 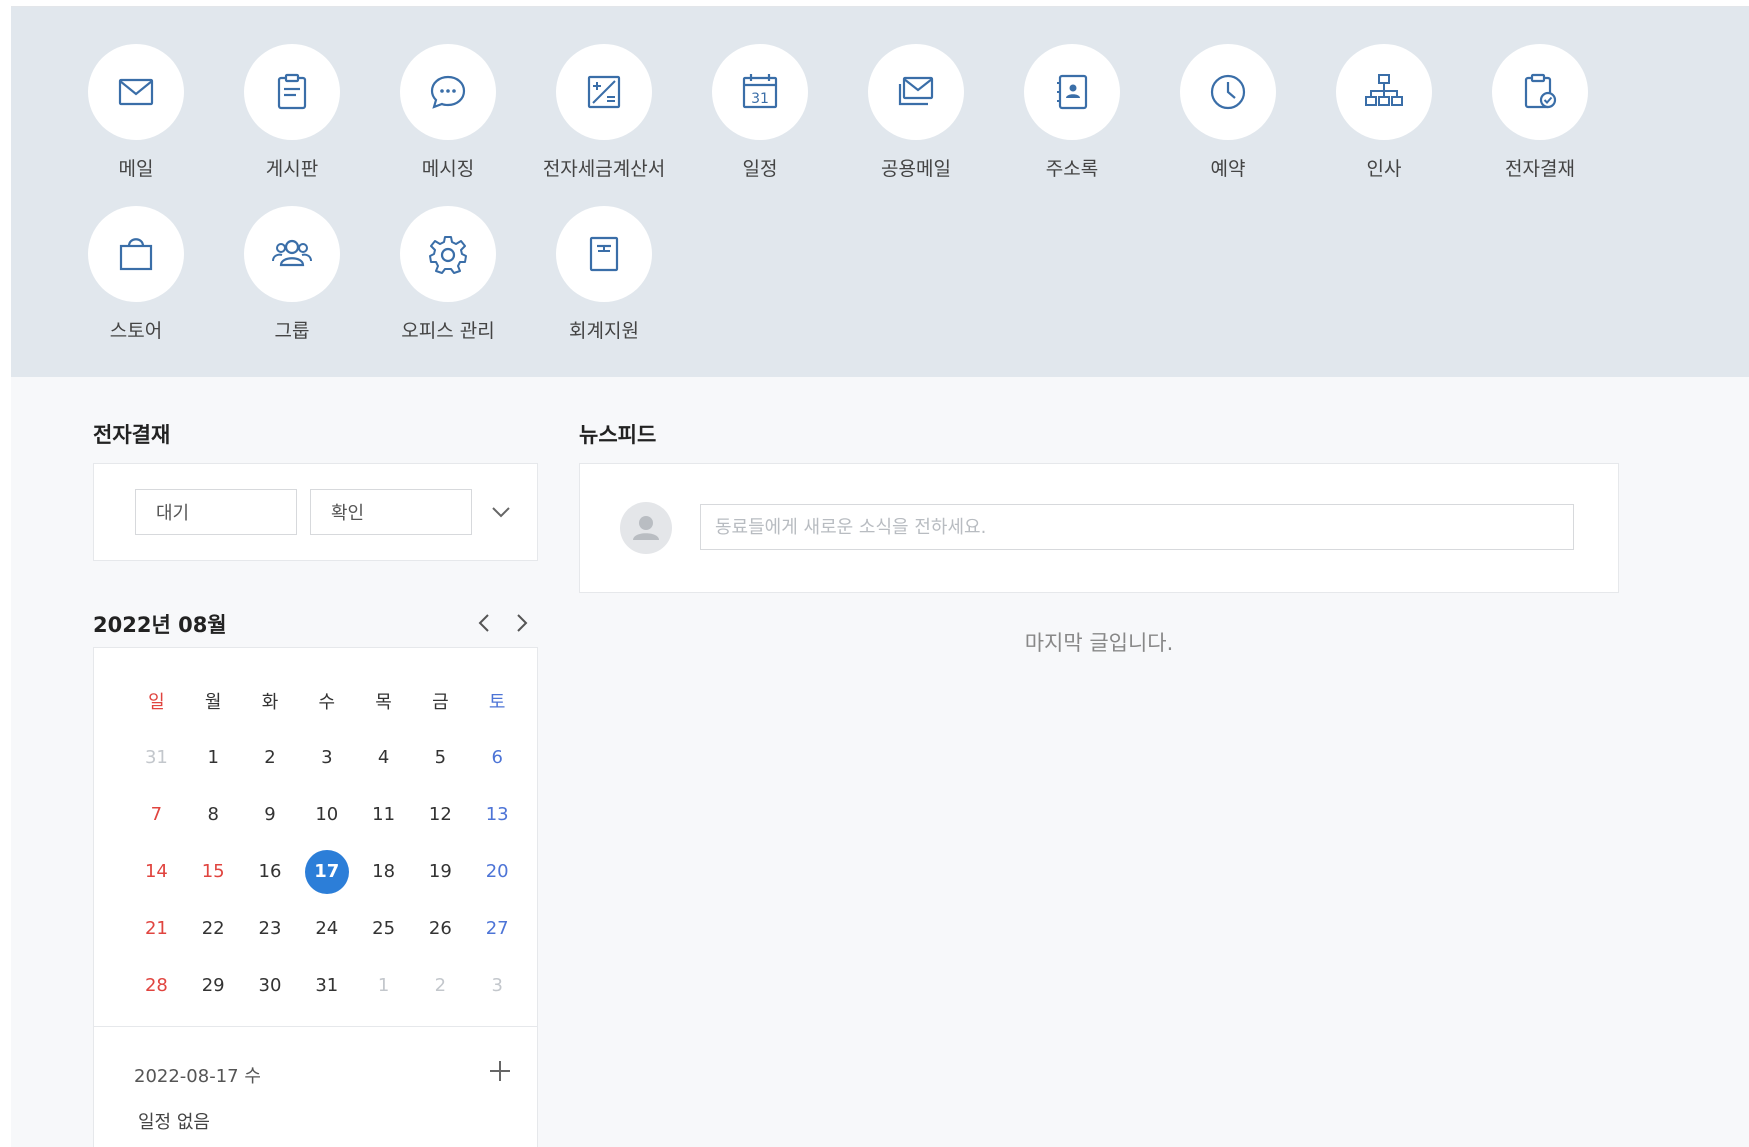 What do you see at coordinates (213, 815) in the screenshot?
I see `calendar-day: 8` at bounding box center [213, 815].